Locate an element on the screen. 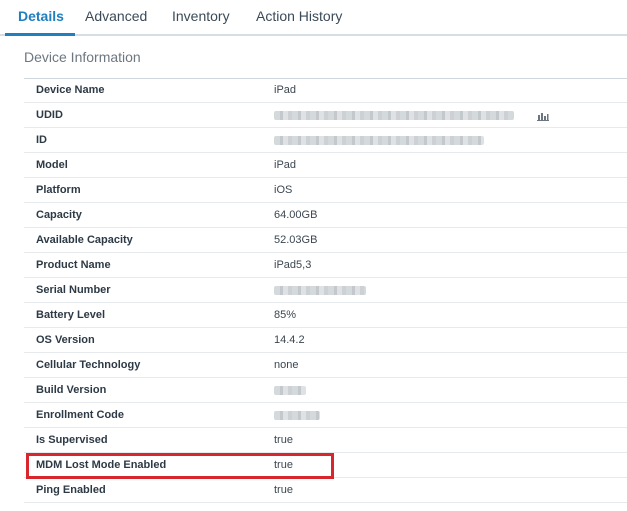 Image resolution: width=627 pixels, height=511 pixels. row-value: 14.4.2 is located at coordinates (289, 340).